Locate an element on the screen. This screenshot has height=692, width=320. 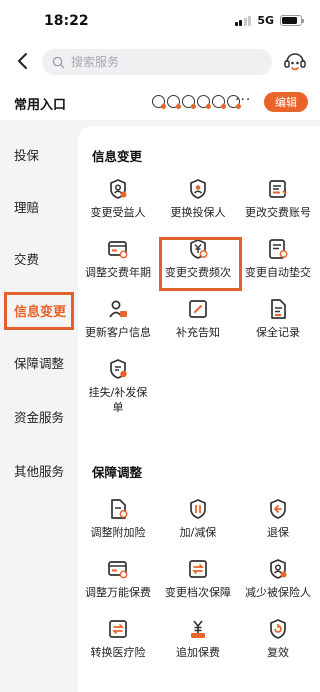
service-adjust-payment-term: 调整交费年期 is located at coordinates (118, 259).